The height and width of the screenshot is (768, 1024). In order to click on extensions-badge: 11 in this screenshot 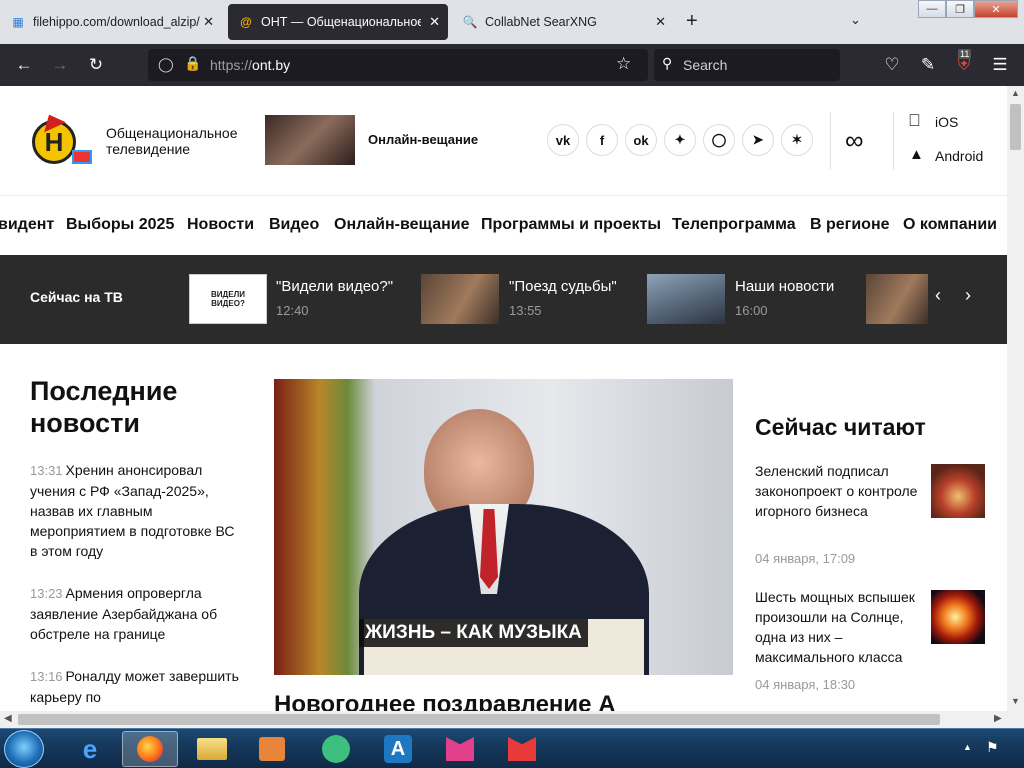, I will do `click(965, 54)`.